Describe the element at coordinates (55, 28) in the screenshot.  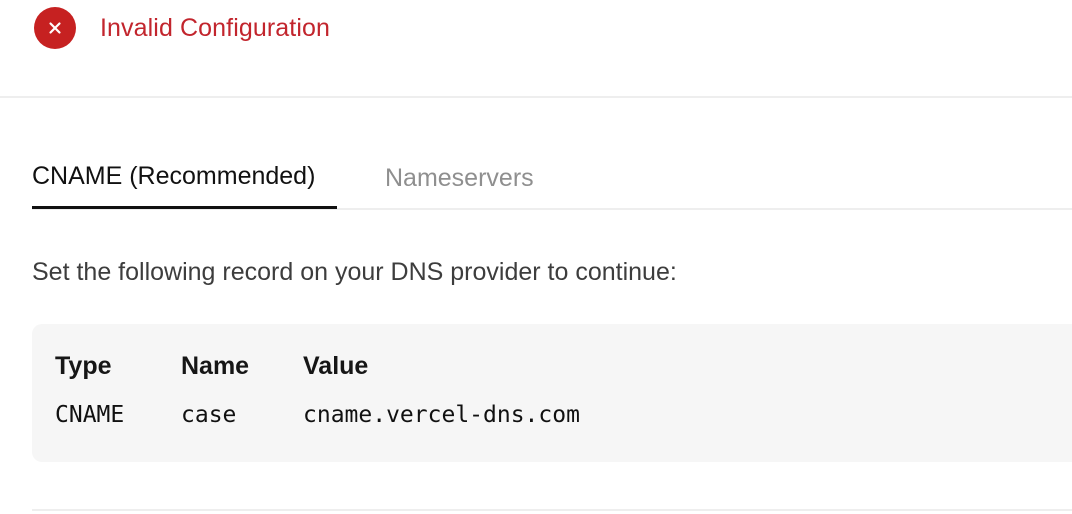
I see `x-circle-icon` at that location.